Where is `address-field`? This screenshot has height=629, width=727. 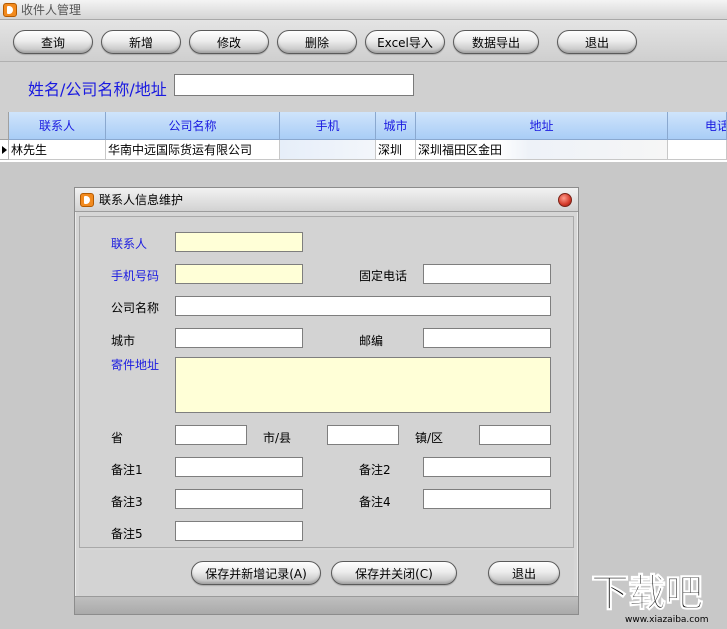 address-field is located at coordinates (363, 385).